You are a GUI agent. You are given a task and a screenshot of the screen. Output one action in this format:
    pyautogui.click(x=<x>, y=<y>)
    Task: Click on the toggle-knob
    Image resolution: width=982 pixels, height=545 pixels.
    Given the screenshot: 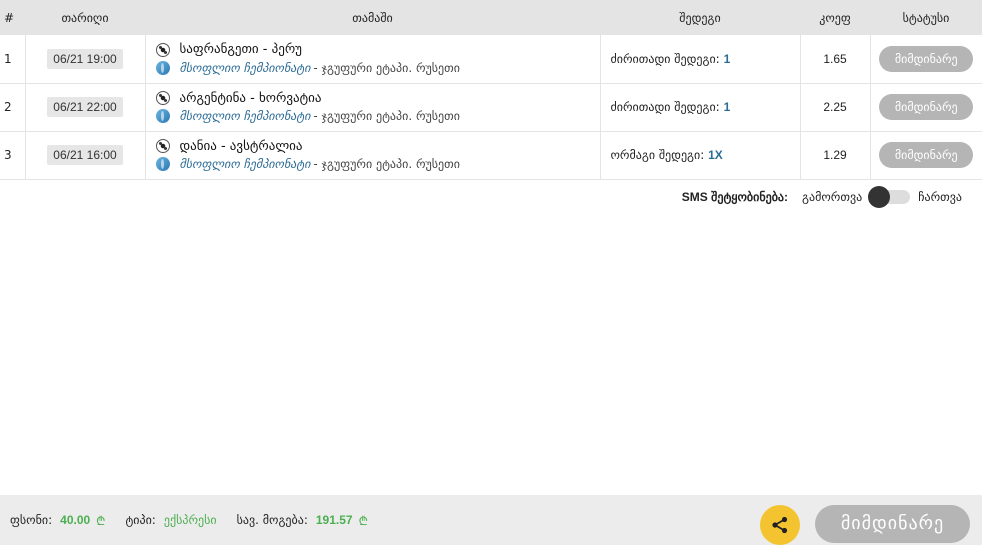 What is the action you would take?
    pyautogui.click(x=879, y=197)
    